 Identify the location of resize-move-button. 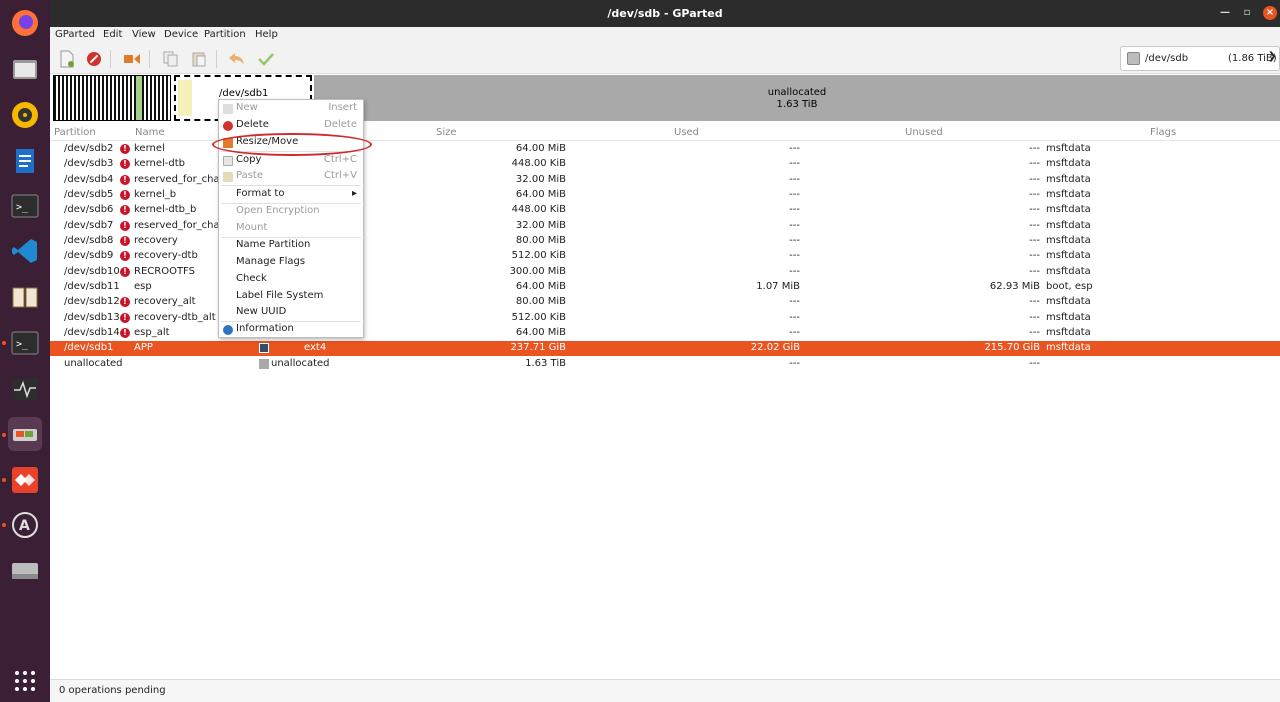
(132, 59).